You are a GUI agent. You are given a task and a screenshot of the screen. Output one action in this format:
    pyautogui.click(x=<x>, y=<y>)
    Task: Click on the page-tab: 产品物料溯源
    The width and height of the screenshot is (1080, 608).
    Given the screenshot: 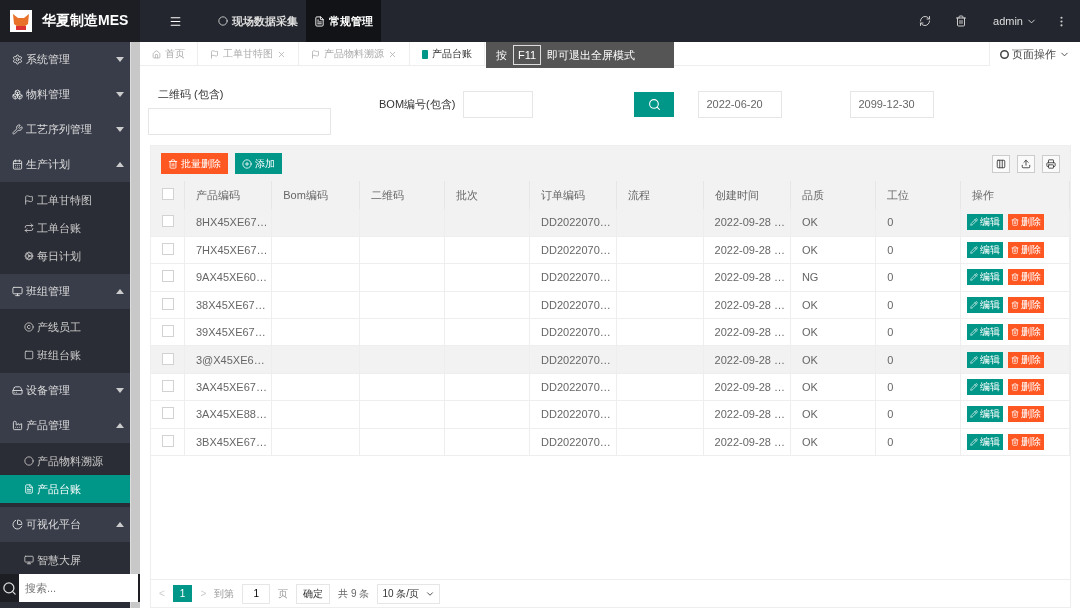 What is the action you would take?
    pyautogui.click(x=354, y=54)
    